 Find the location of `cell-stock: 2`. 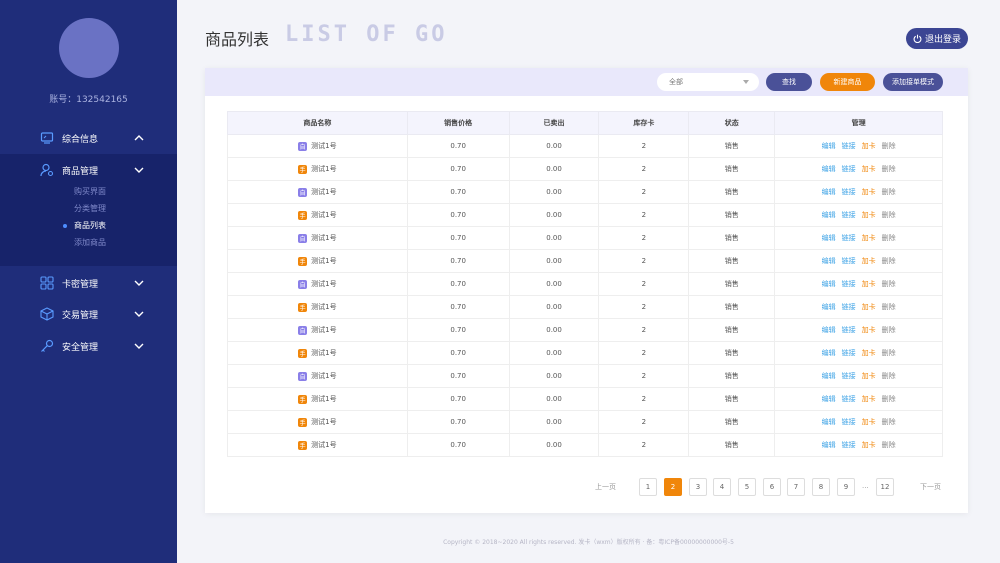

cell-stock: 2 is located at coordinates (644, 192).